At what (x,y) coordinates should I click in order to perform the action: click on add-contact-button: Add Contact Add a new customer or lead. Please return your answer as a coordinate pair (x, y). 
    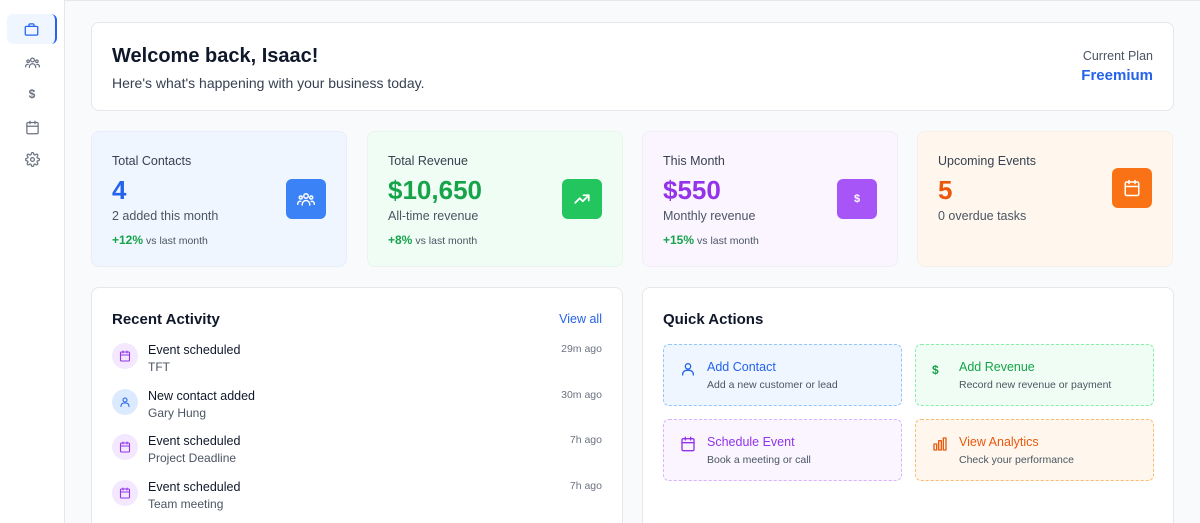
    Looking at the image, I should click on (782, 375).